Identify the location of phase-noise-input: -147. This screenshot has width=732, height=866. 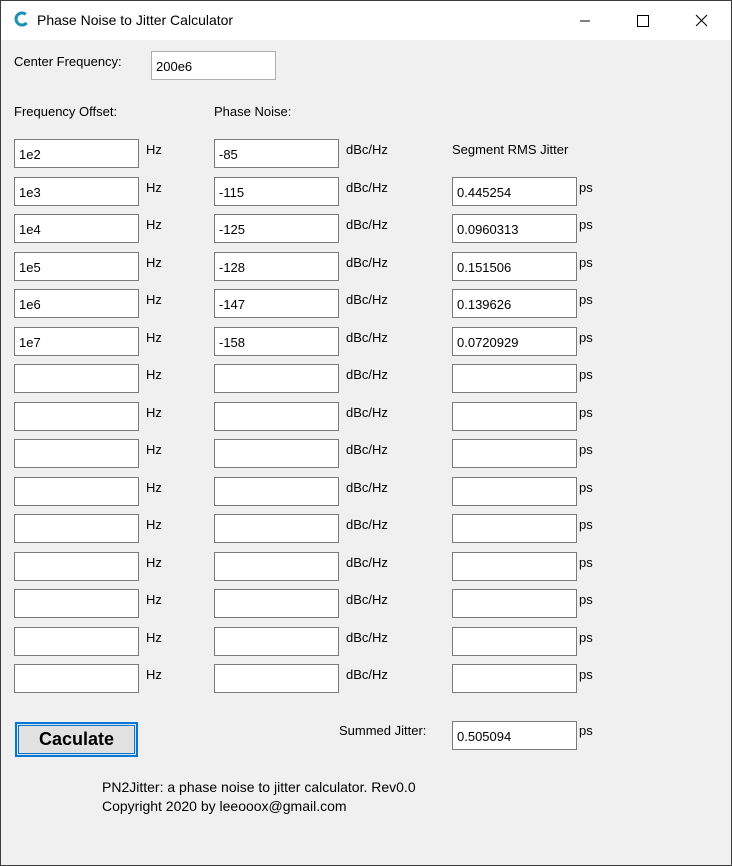
(276, 303).